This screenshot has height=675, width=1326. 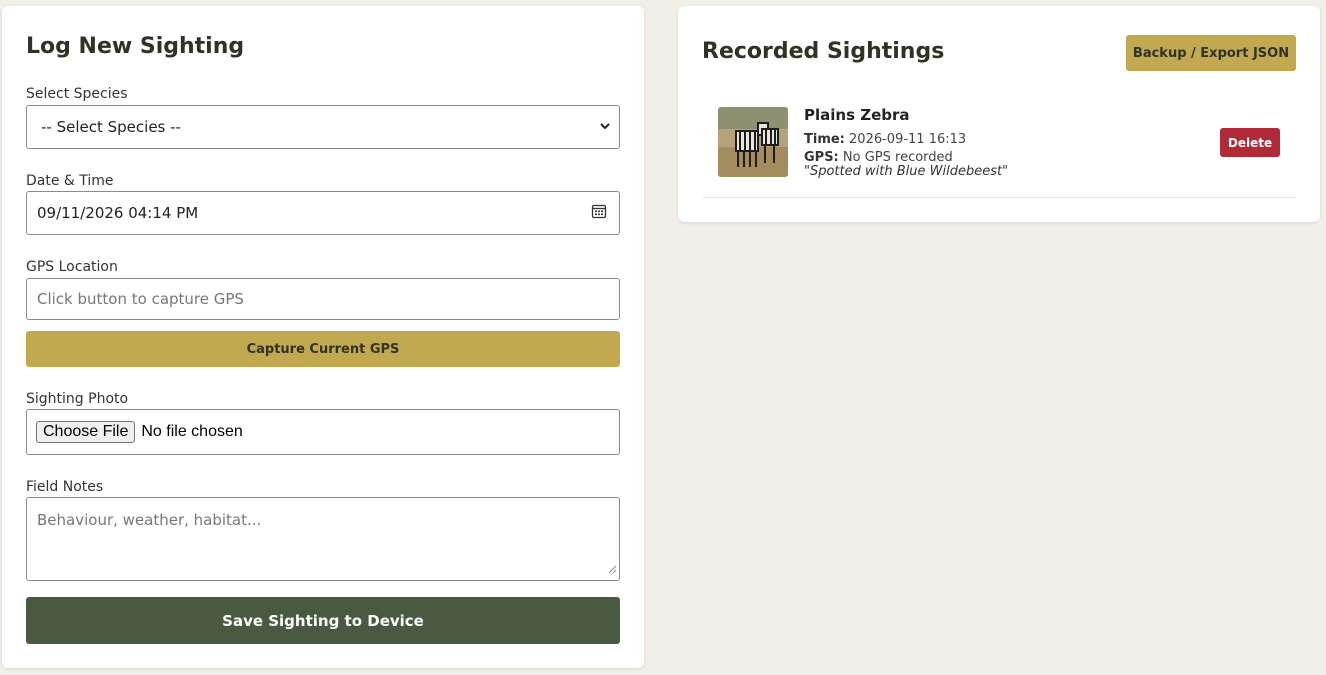 I want to click on datetime-value: 09/11/2026 04:14 PM, so click(x=118, y=213).